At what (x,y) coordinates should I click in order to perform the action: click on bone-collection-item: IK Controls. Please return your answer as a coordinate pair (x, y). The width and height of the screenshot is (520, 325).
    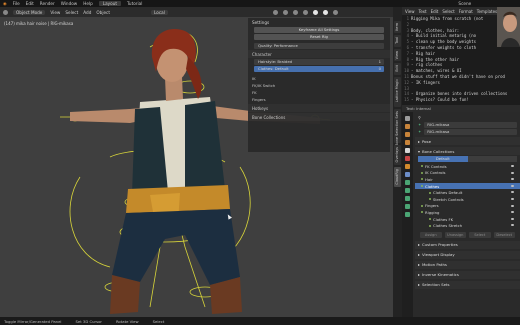
    Looking at the image, I should click on (467, 173).